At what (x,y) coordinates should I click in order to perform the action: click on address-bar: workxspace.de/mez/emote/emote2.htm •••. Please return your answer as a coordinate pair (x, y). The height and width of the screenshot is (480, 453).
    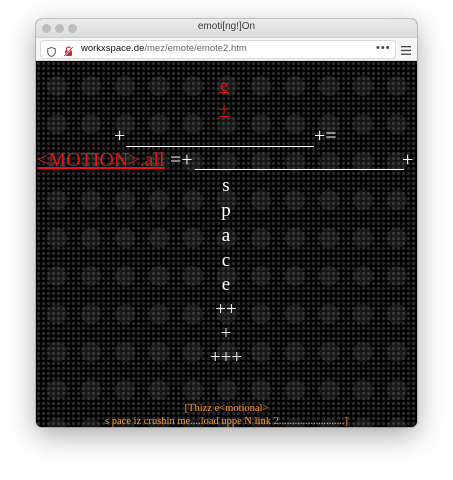
    Looking at the image, I should click on (218, 49).